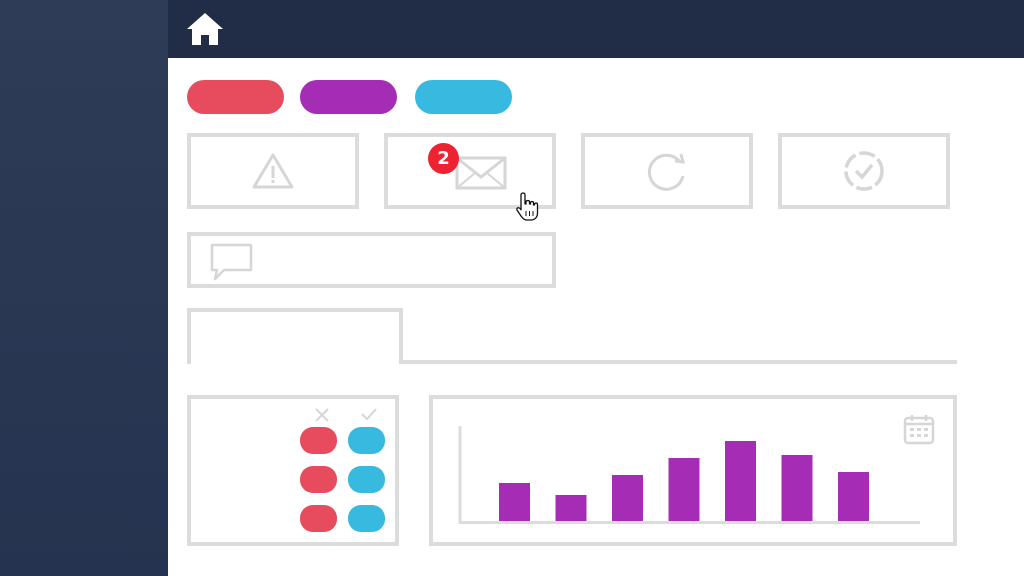 The height and width of the screenshot is (576, 1024). Describe the element at coordinates (322, 415) in the screenshot. I see `x-icon` at that location.